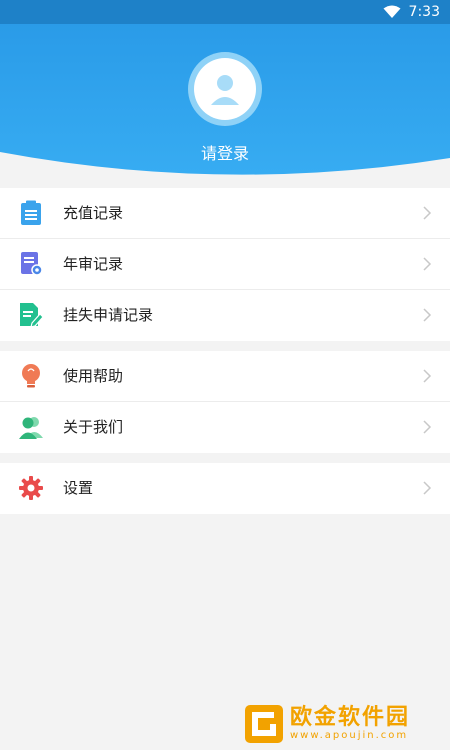 The image size is (450, 750). I want to click on menu-item-label: 挂失申请记录, so click(108, 315).